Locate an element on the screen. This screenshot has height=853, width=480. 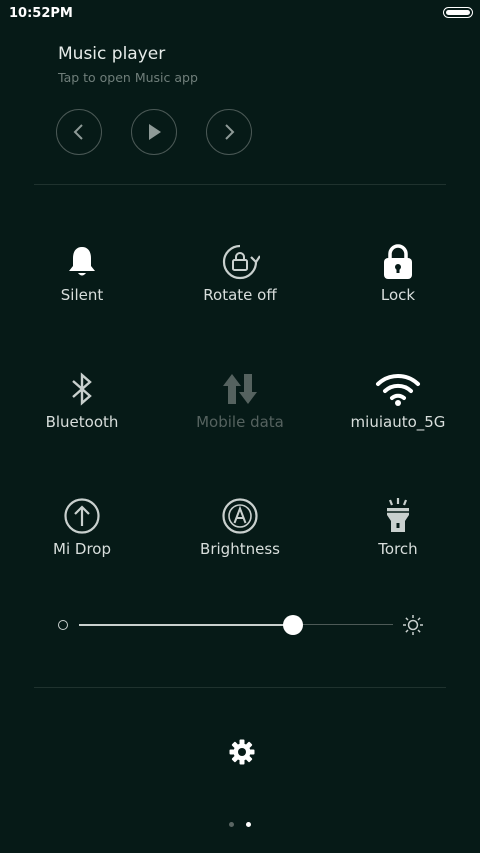
toggle-label: Mi Drop is located at coordinates (82, 549).